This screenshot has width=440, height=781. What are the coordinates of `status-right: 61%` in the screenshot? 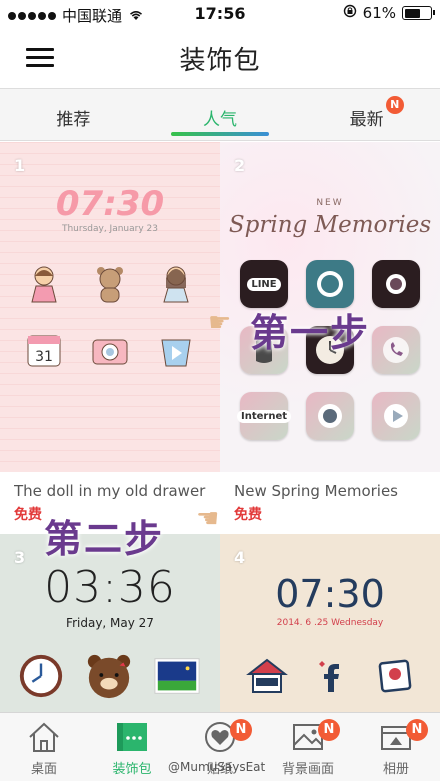 It's located at (389, 13).